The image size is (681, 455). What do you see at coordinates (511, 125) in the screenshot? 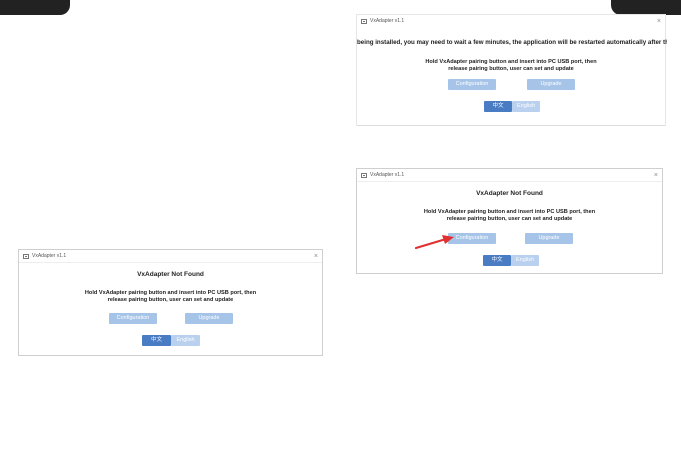
I see `window-bottom-border` at bounding box center [511, 125].